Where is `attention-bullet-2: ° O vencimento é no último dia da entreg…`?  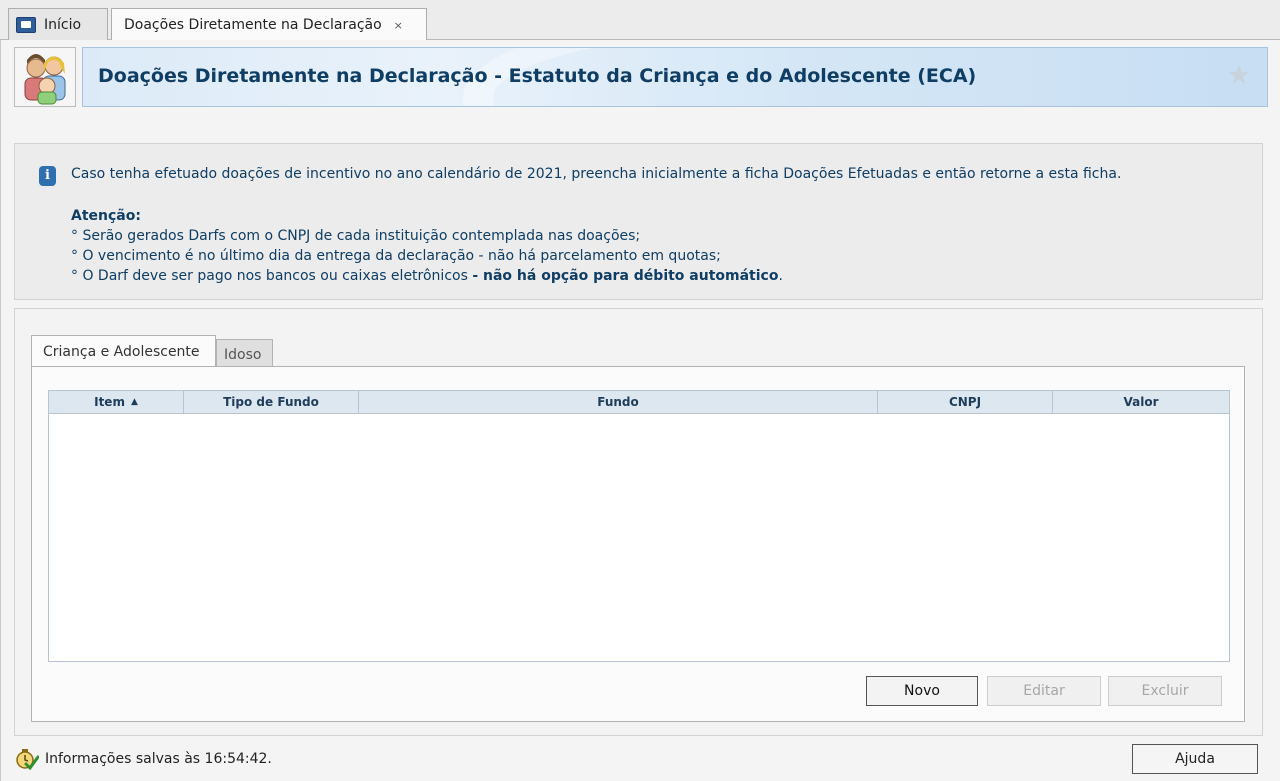
attention-bullet-2: ° O vencimento é no último dia da entreg… is located at coordinates (396, 256).